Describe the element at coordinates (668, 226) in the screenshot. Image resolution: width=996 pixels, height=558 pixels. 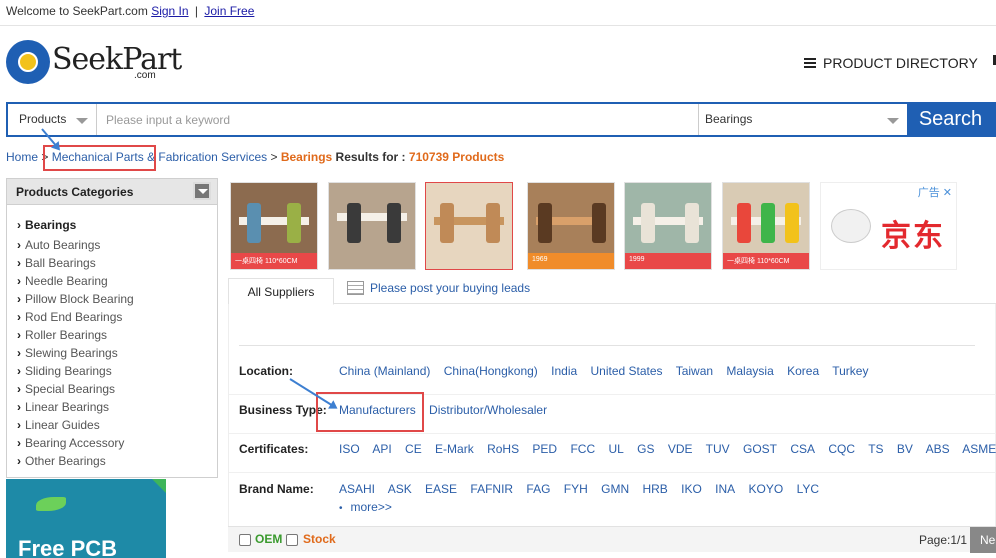
I see `ad-image-5: 1999` at that location.